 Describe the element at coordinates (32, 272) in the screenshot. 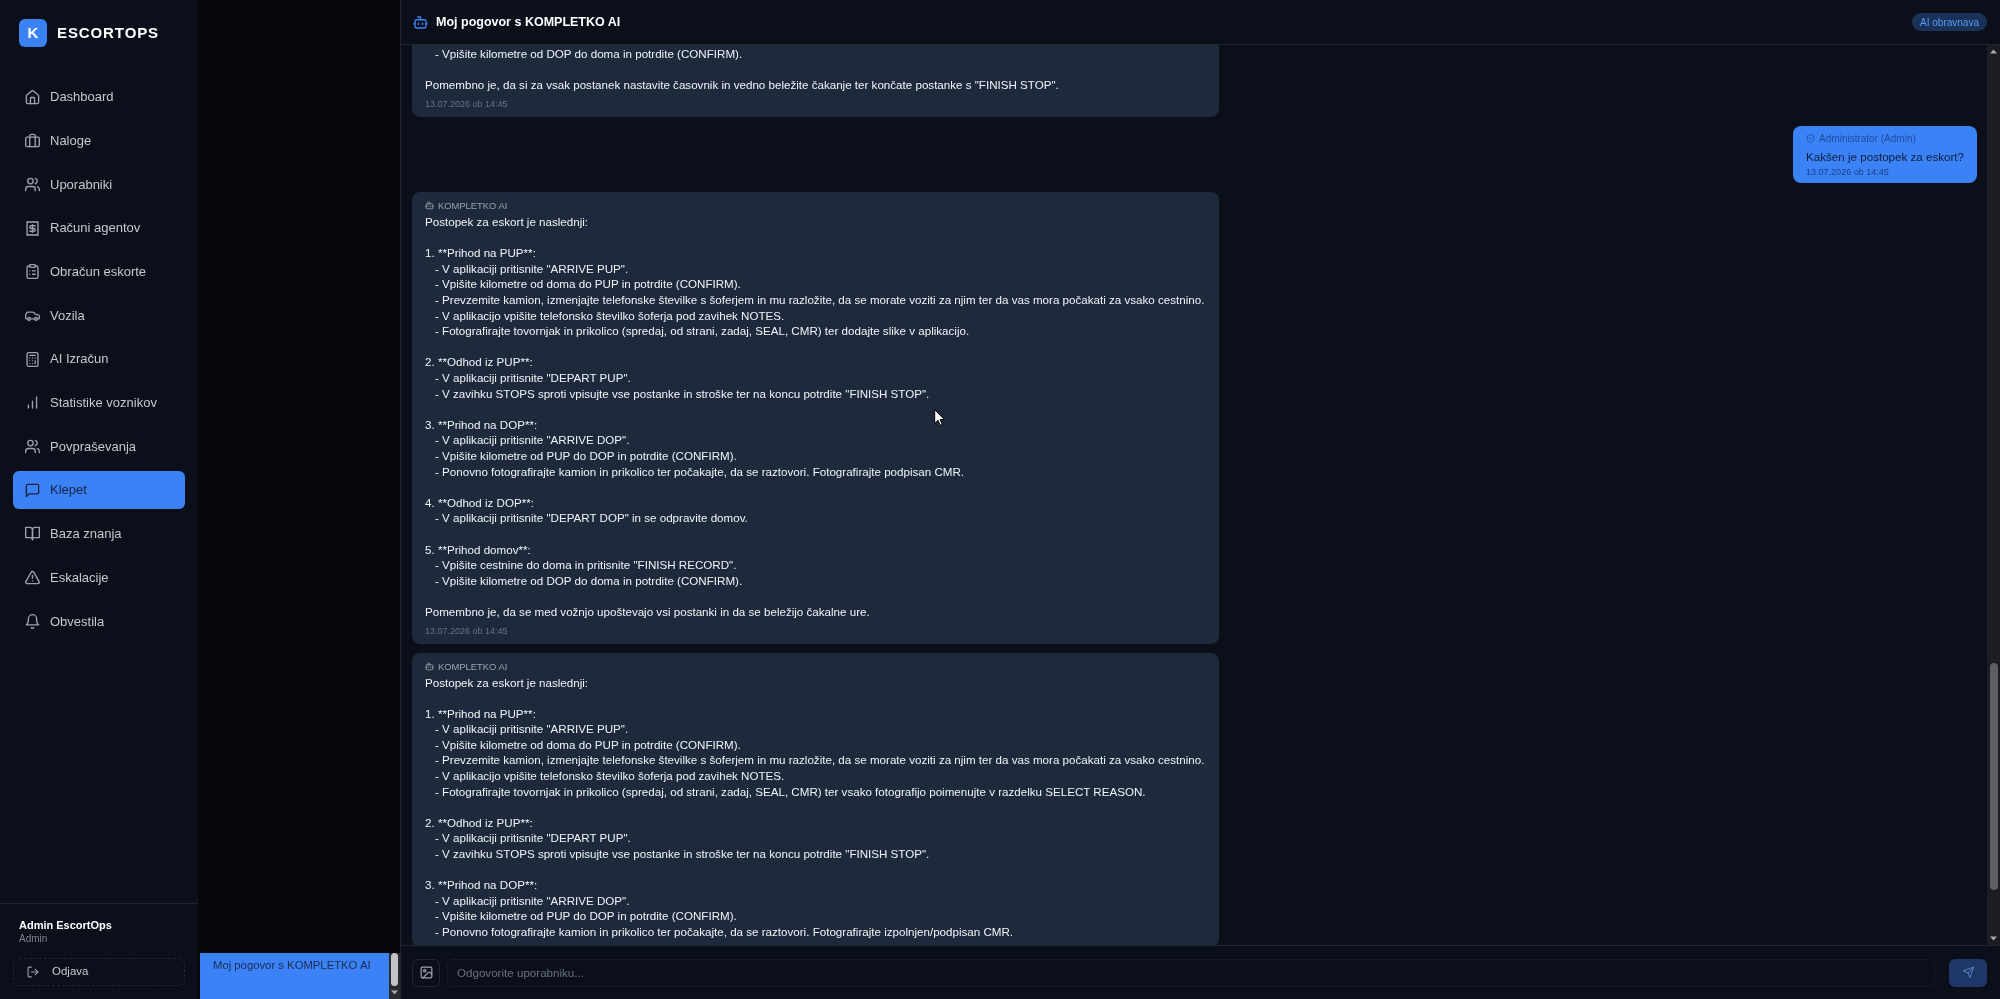

I see `clipboard-icon` at that location.